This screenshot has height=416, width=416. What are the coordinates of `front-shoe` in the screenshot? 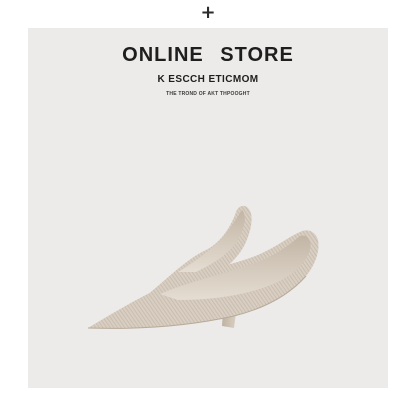 It's located at (203, 279).